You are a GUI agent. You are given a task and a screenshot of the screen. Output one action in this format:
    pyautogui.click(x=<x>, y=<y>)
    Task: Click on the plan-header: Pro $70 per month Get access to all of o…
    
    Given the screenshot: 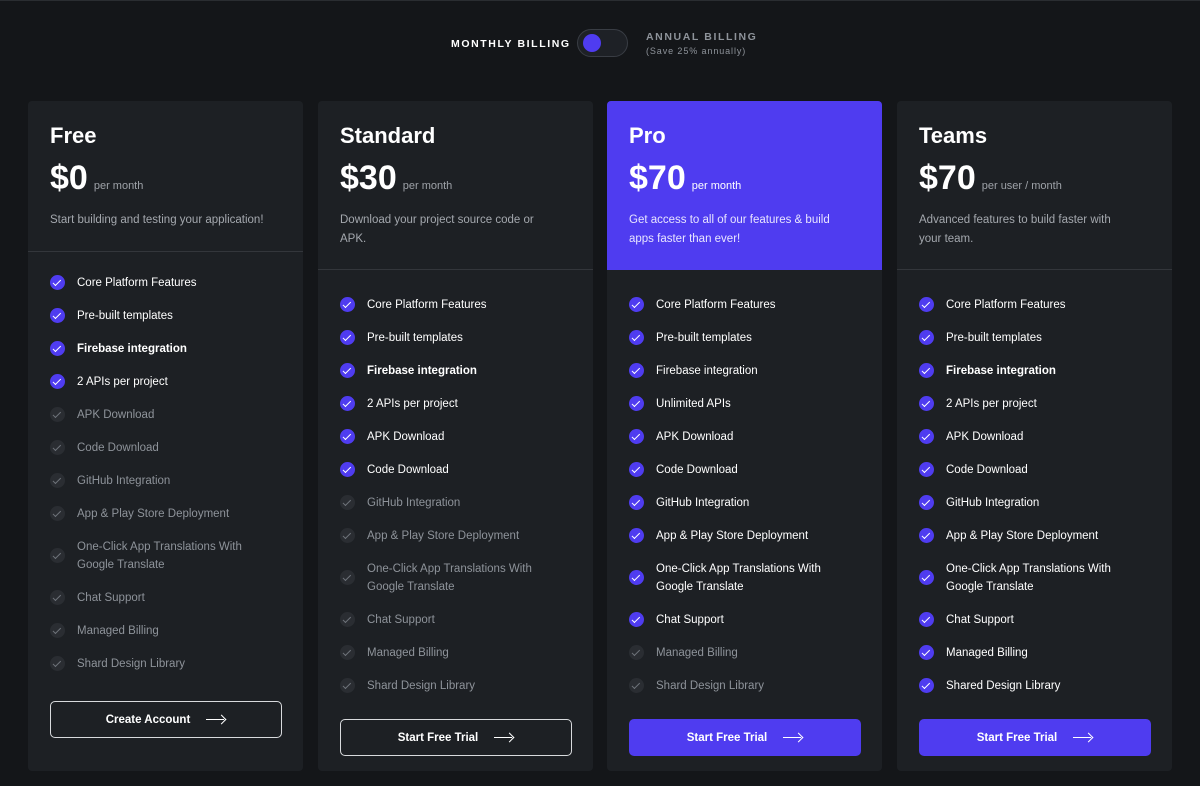 What is the action you would take?
    pyautogui.click(x=744, y=185)
    